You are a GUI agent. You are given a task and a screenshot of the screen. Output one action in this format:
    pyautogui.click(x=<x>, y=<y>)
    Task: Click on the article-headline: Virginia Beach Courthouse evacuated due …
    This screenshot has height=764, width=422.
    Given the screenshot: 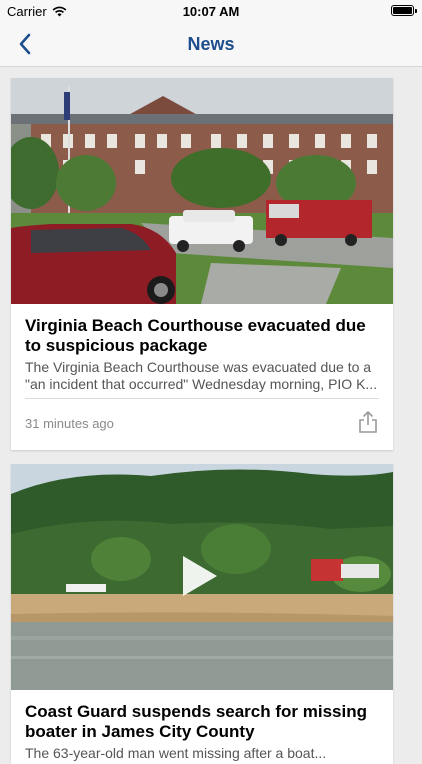 What is the action you would take?
    pyautogui.click(x=202, y=336)
    